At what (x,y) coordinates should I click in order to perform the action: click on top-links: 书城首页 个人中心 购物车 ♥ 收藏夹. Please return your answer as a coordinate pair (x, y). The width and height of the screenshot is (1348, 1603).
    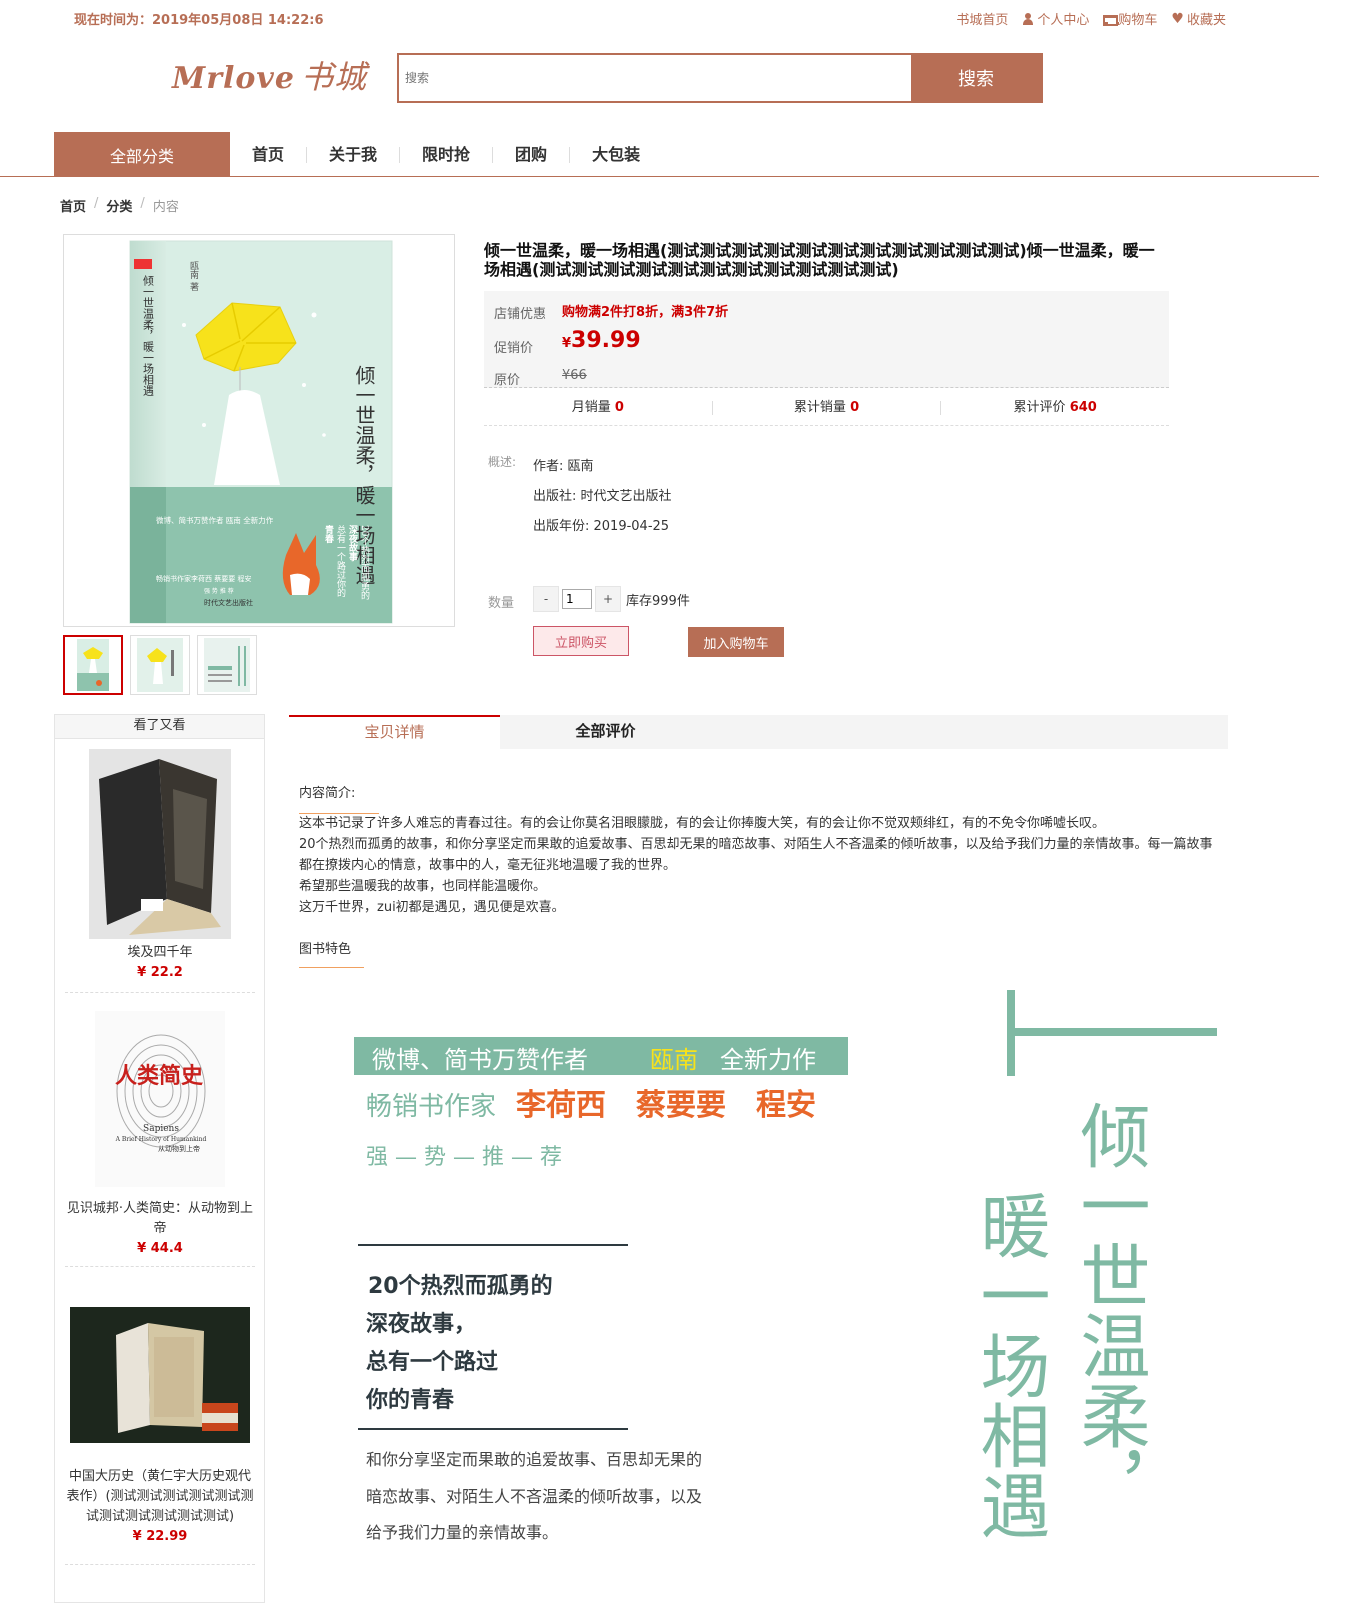
    Looking at the image, I should click on (1091, 19).